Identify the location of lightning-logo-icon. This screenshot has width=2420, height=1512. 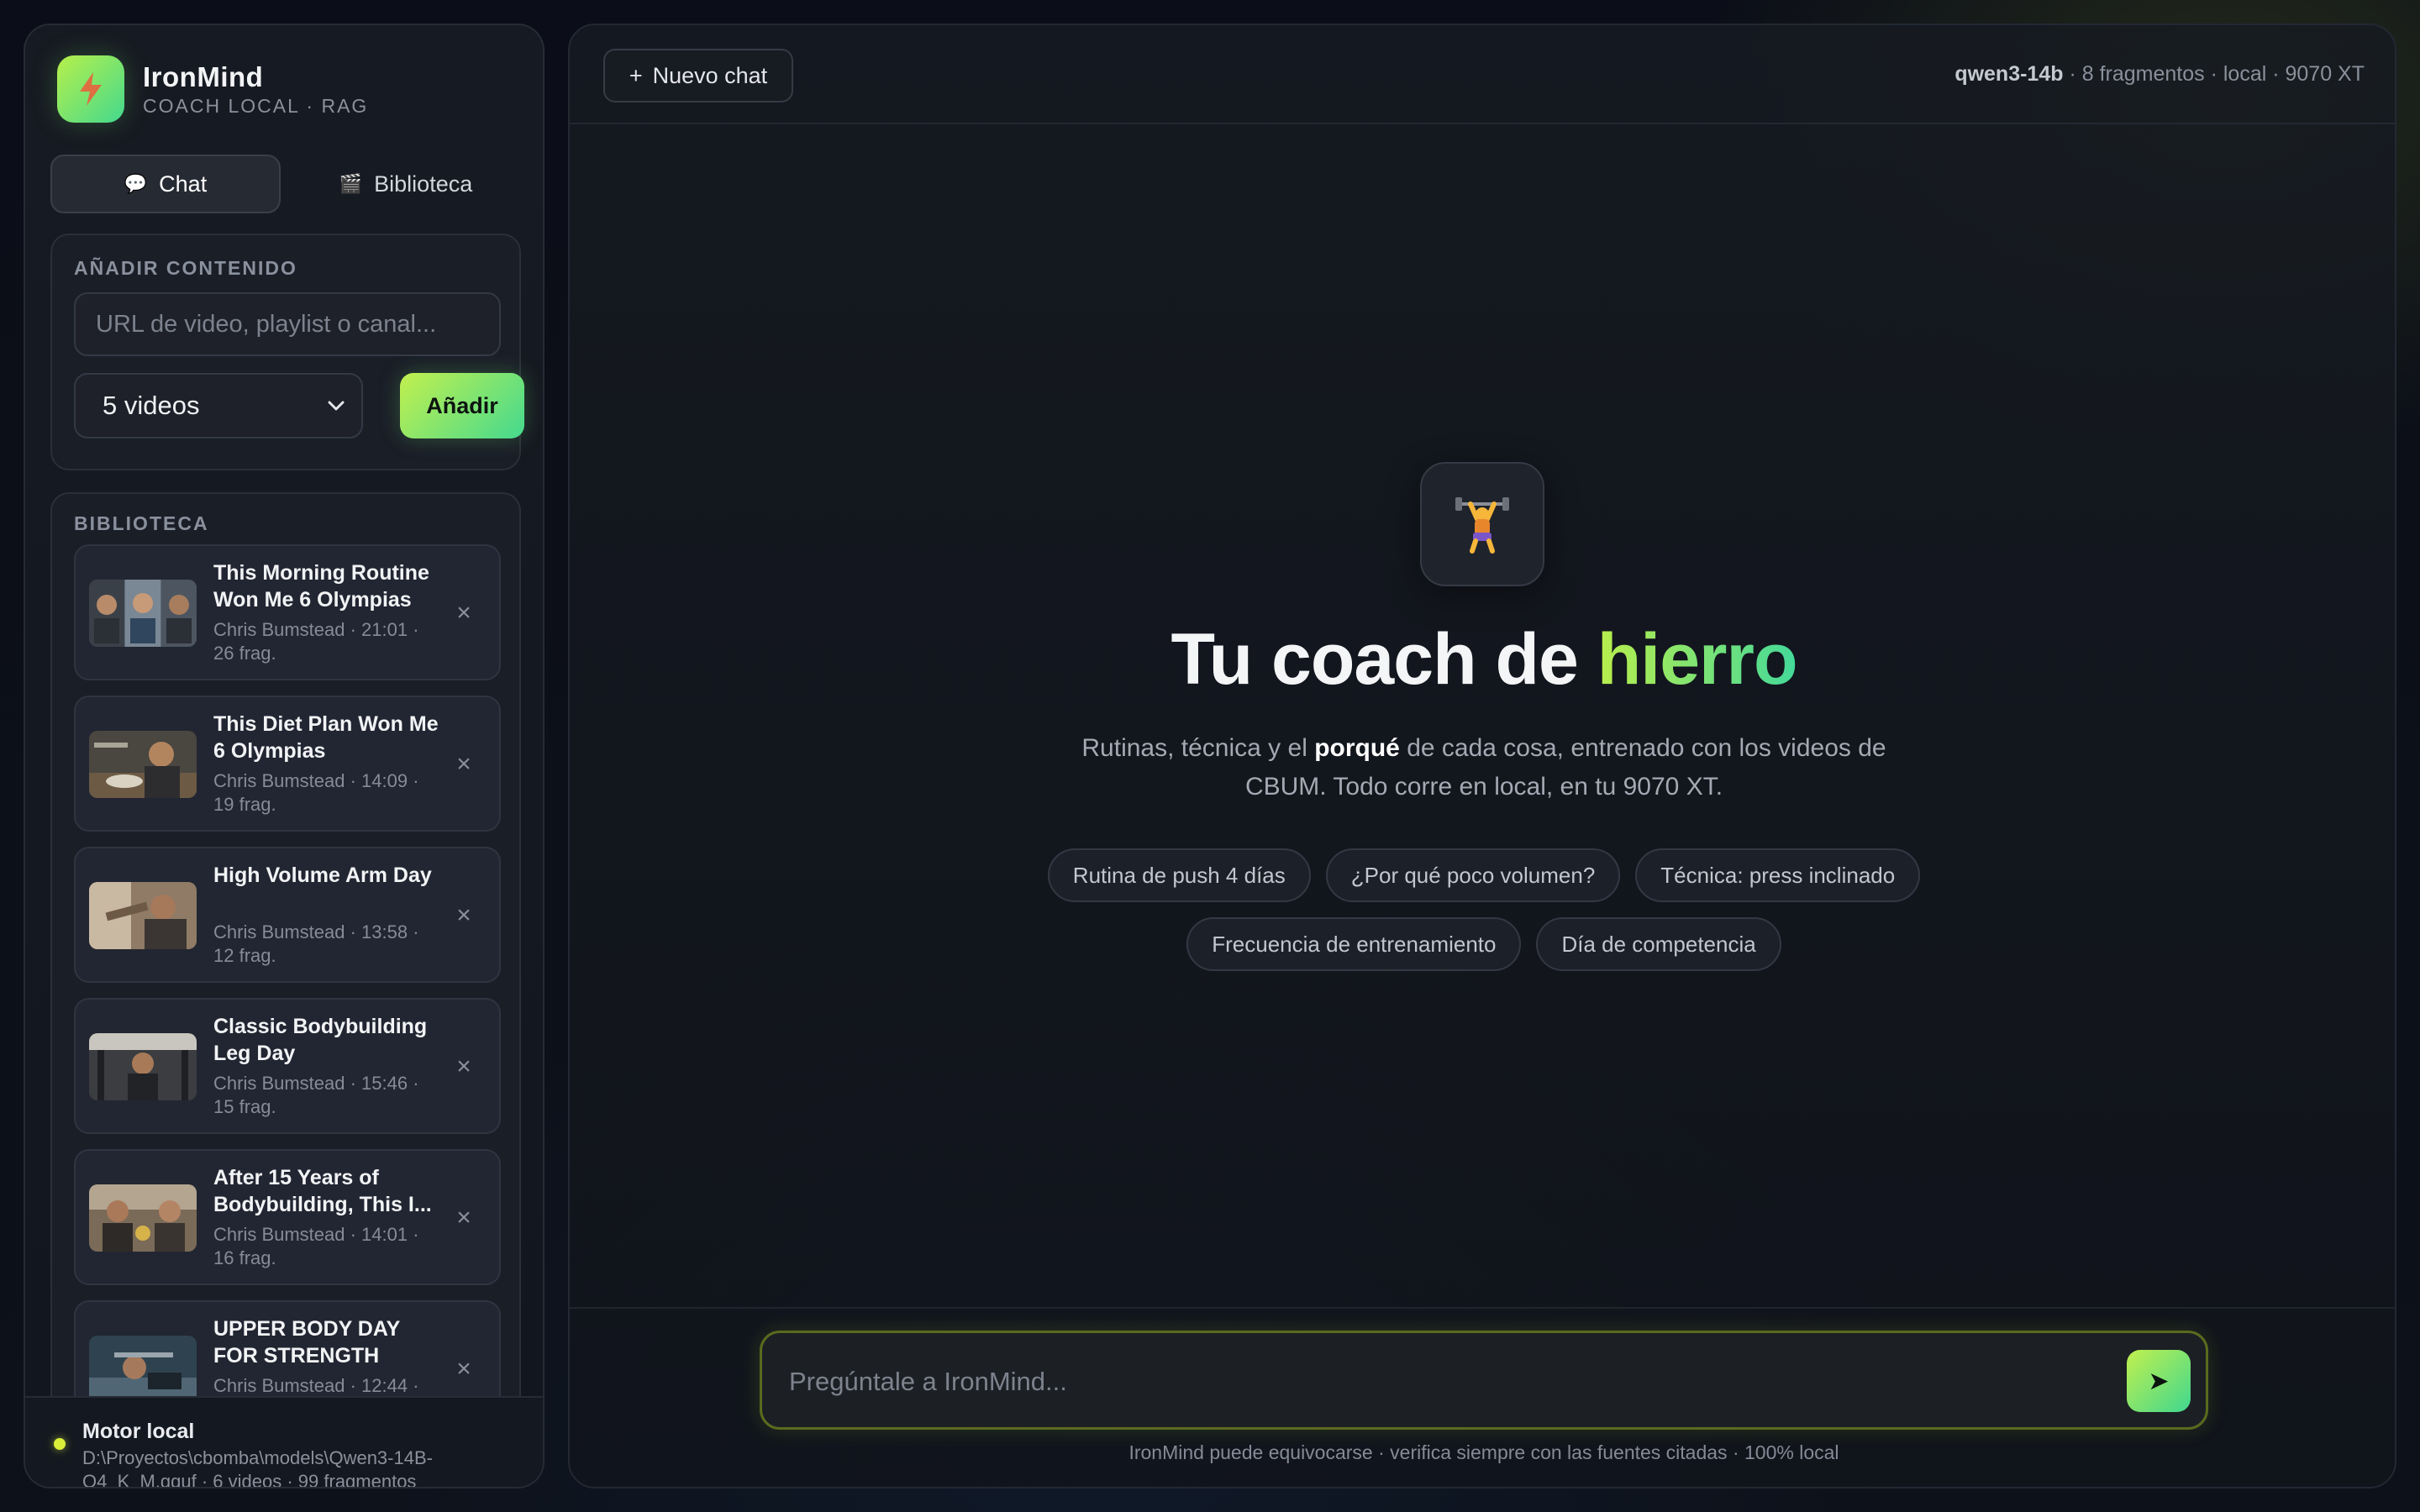
(90, 89).